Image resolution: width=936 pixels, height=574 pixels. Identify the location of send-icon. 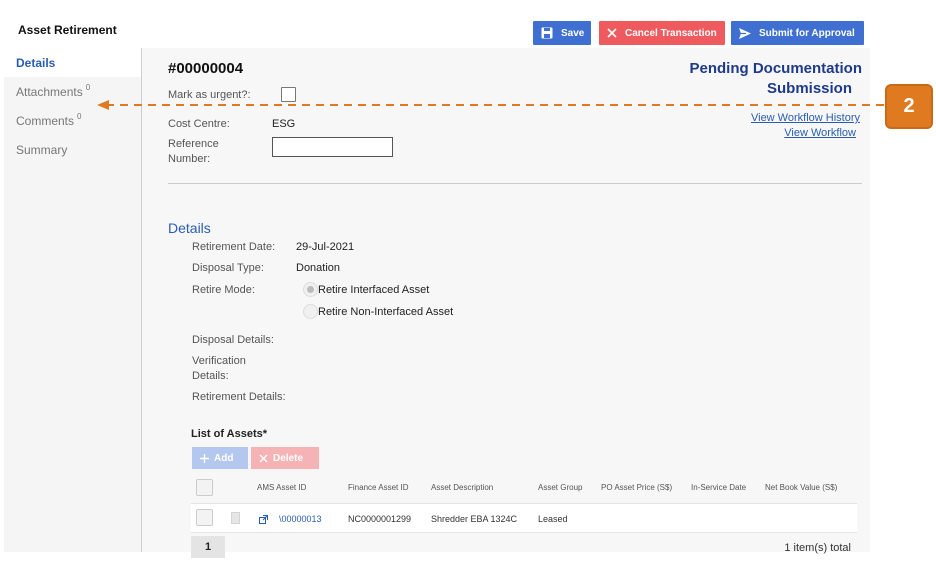
(745, 33).